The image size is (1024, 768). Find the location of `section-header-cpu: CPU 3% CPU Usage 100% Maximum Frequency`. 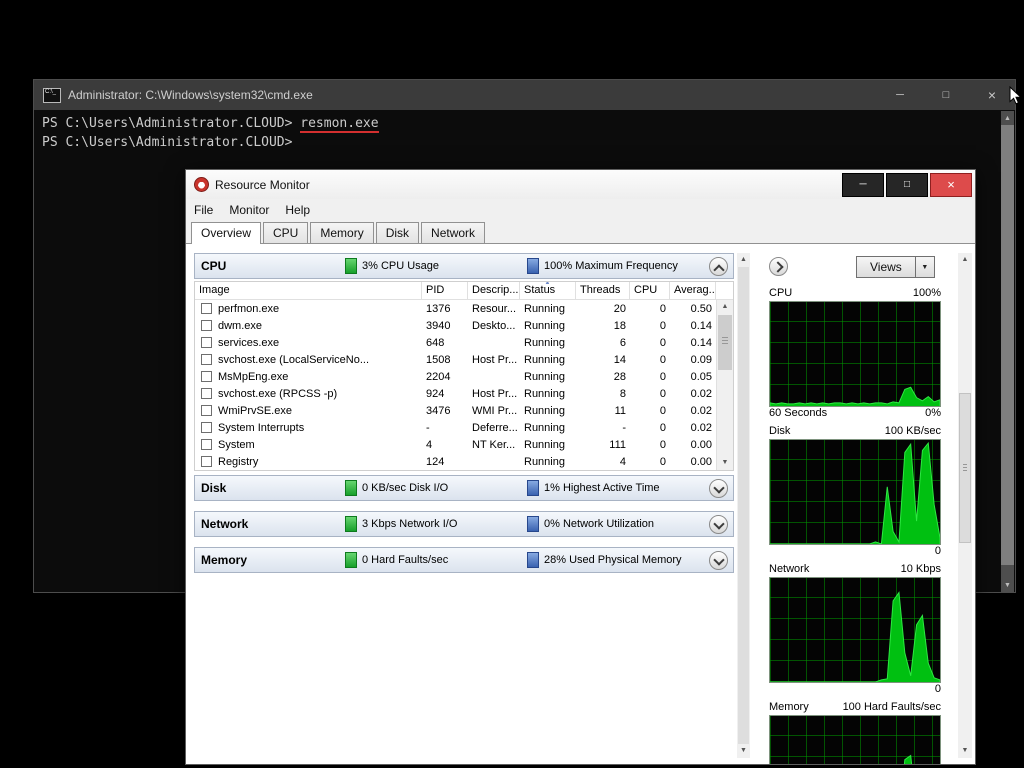

section-header-cpu: CPU 3% CPU Usage 100% Maximum Frequency is located at coordinates (464, 266).